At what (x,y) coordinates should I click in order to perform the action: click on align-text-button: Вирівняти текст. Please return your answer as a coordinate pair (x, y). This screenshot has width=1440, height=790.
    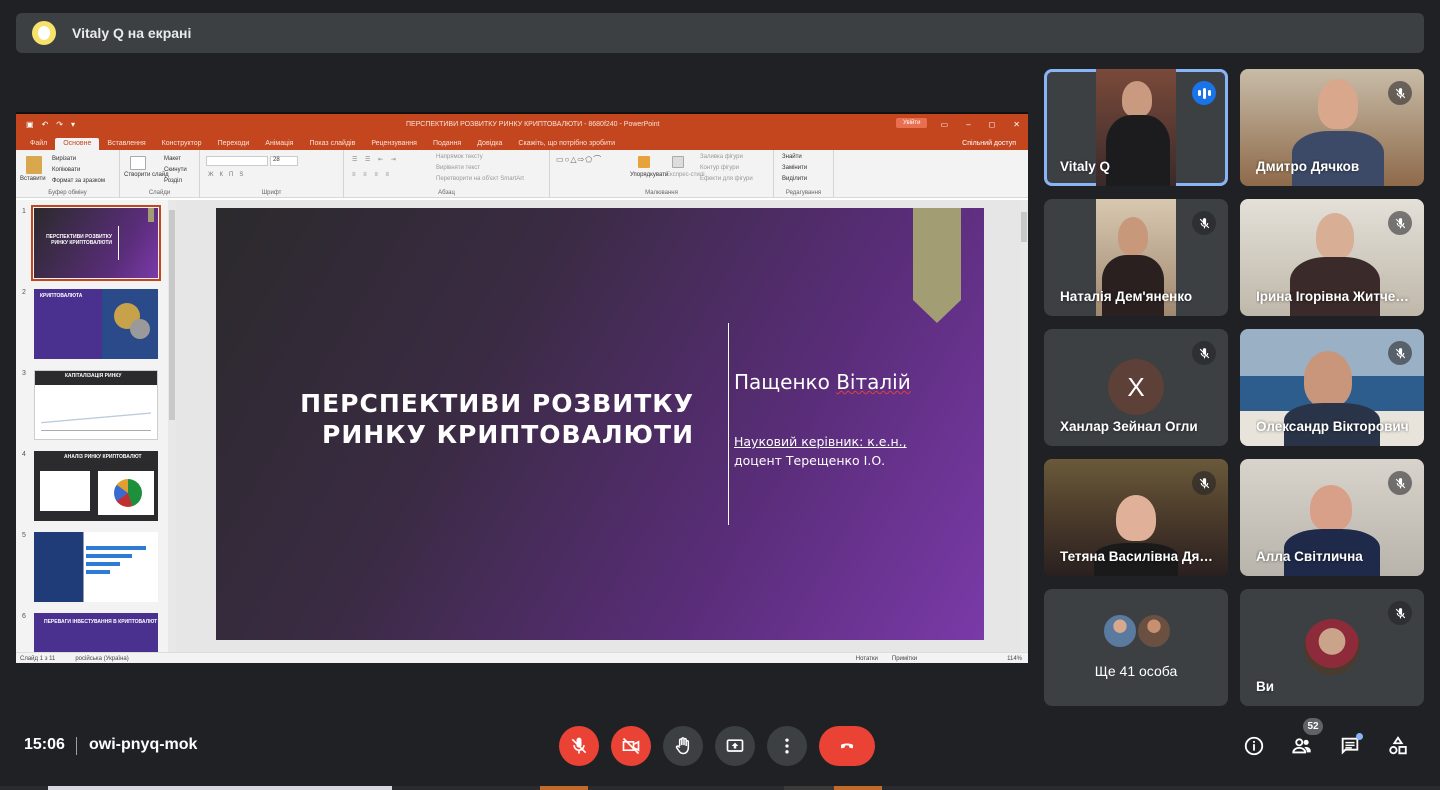
    Looking at the image, I should click on (458, 168).